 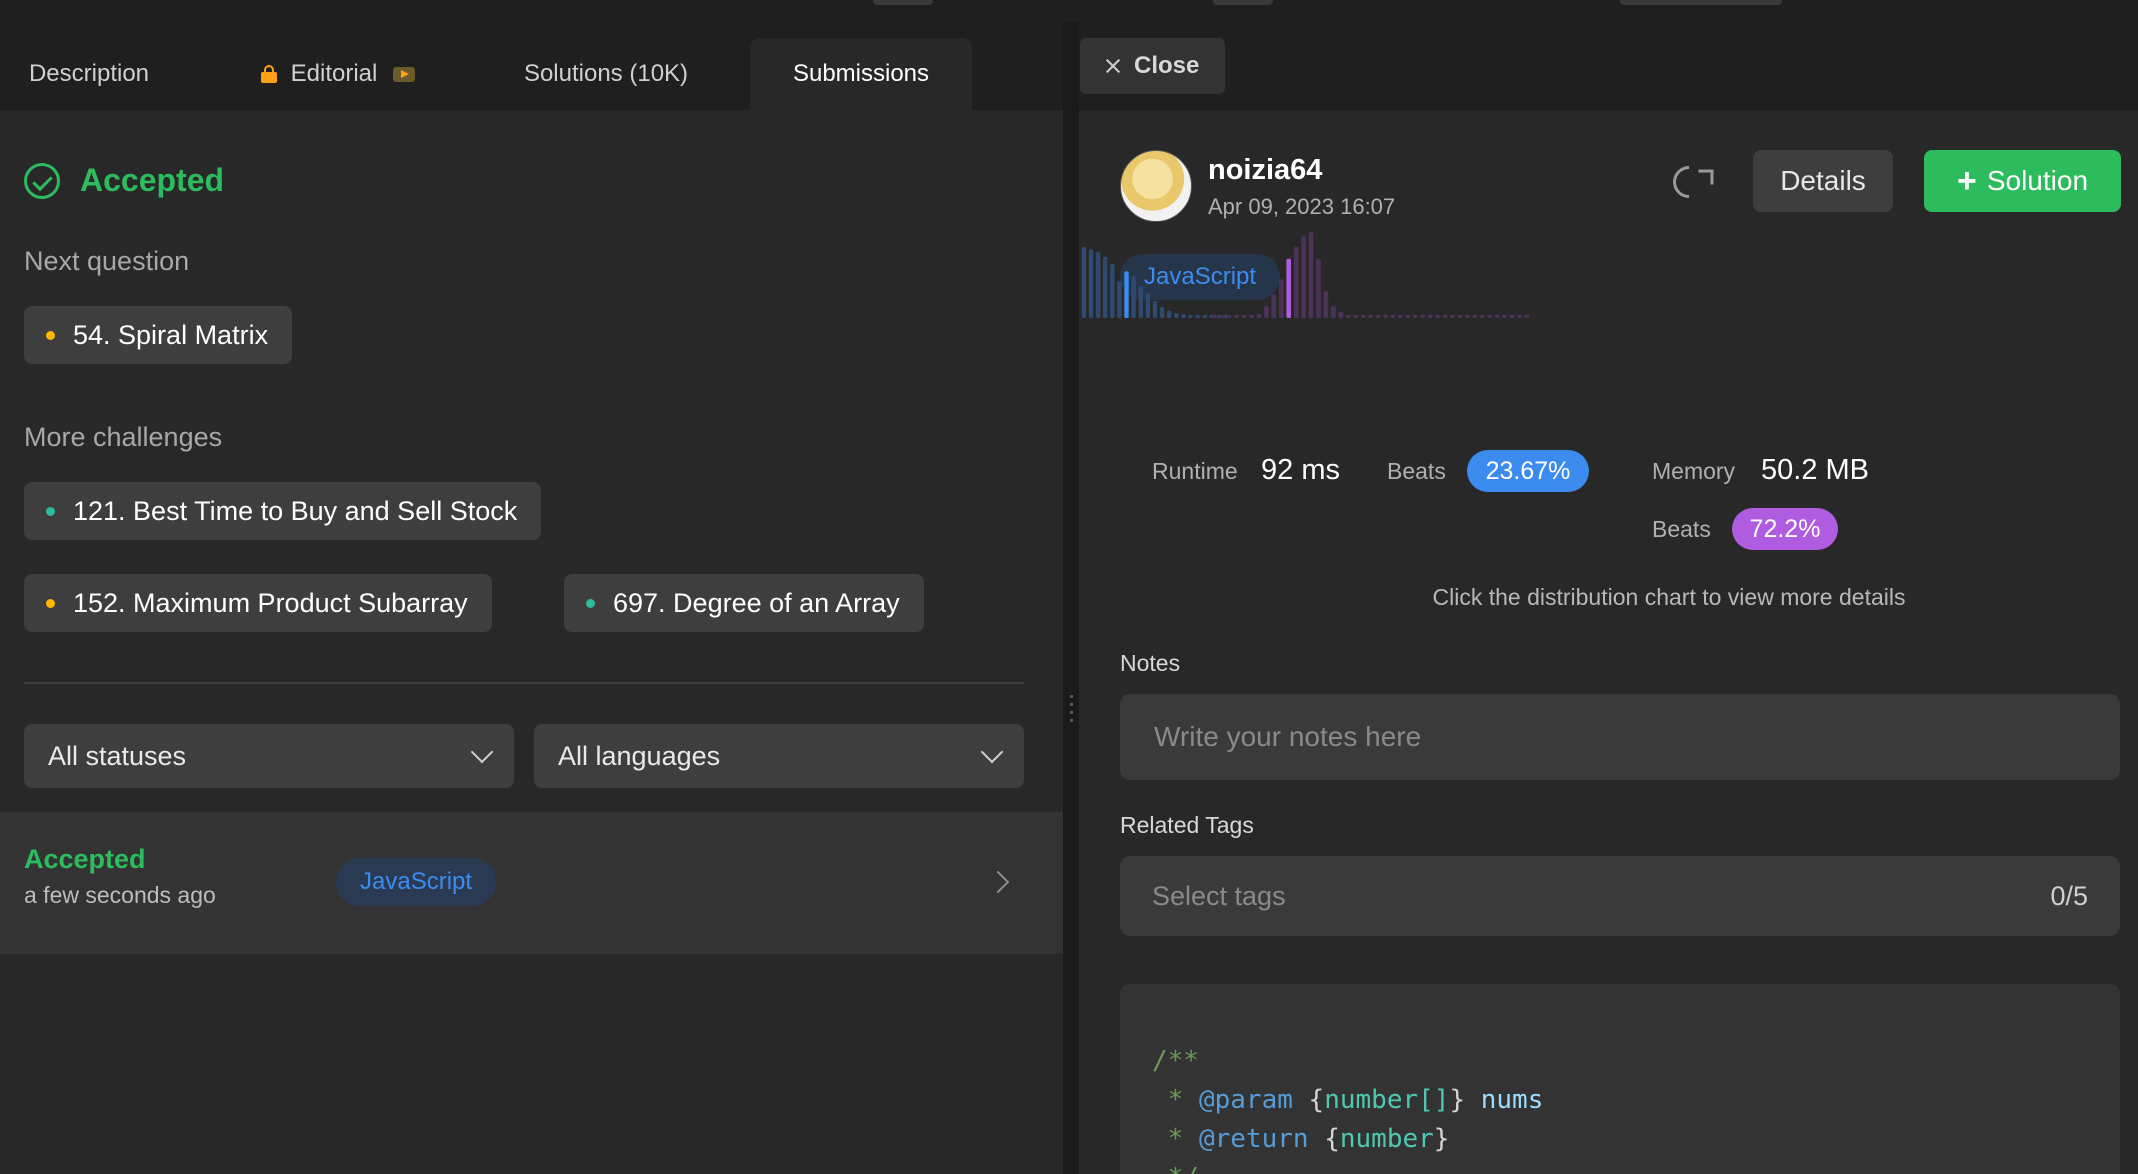 I want to click on next-question-chip: 54. Spiral Matrix, so click(x=158, y=335).